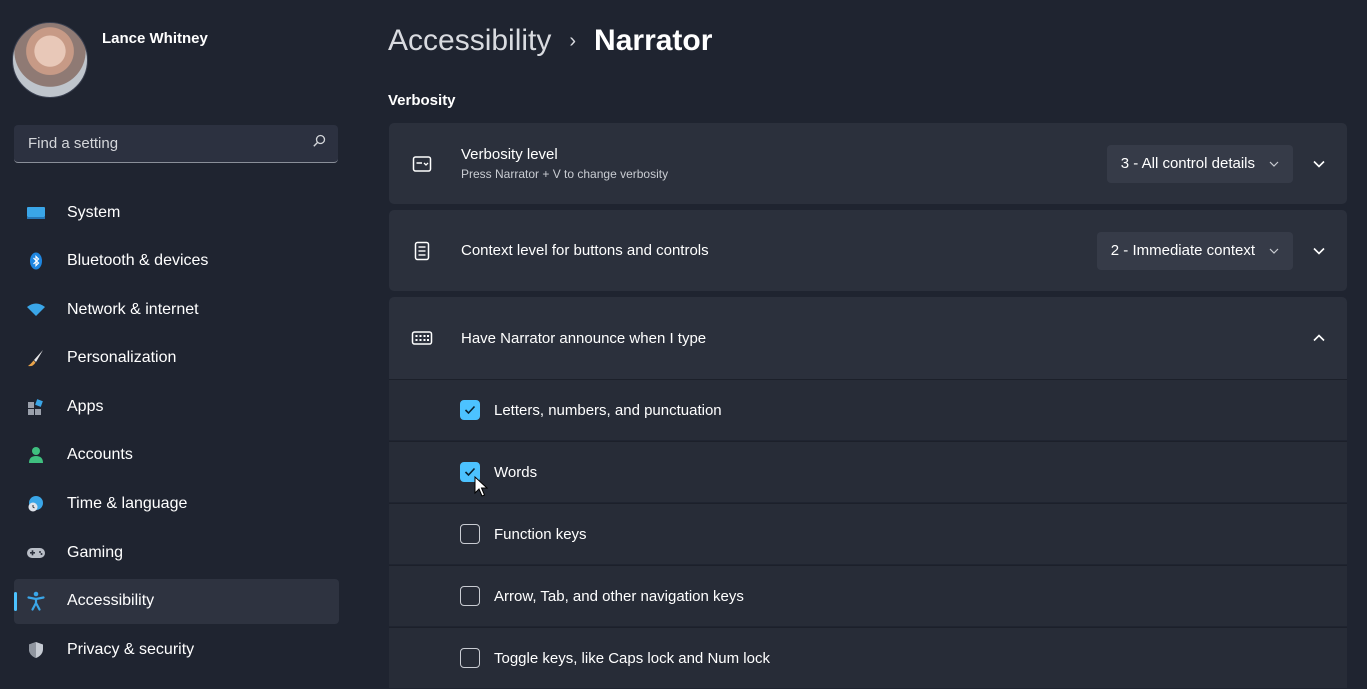  I want to click on sidebar-item-system: System, so click(176, 212).